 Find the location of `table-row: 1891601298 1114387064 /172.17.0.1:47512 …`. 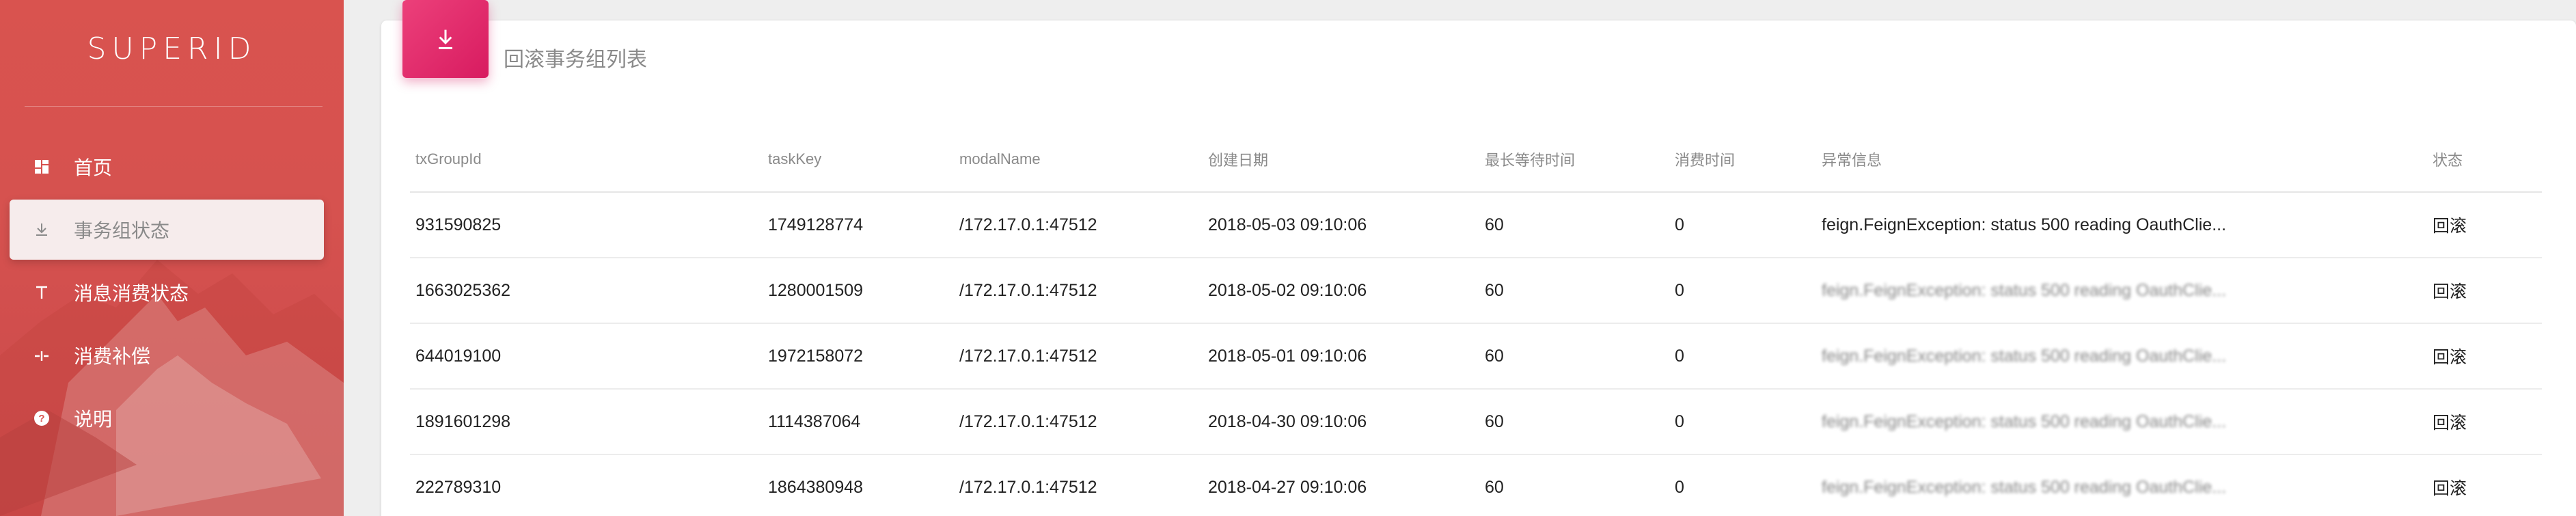

table-row: 1891601298 1114387064 /172.17.0.1:47512 … is located at coordinates (1476, 422).